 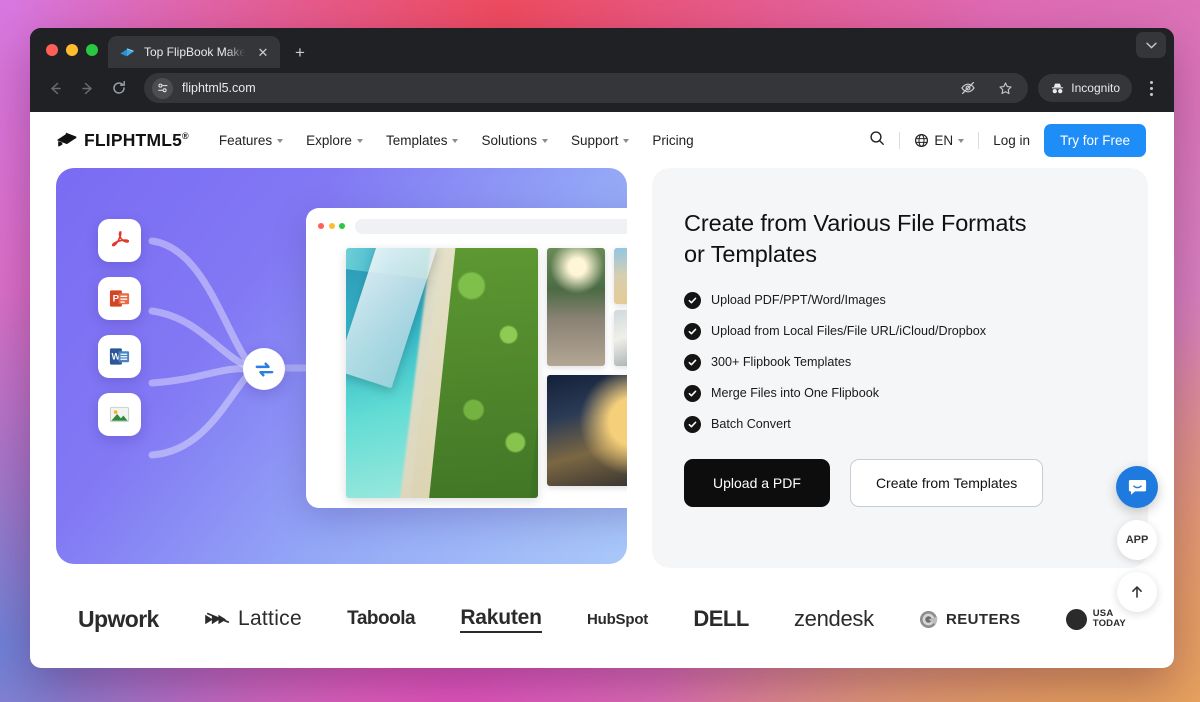 I want to click on feature-item: 300+ Flipbook Templates, so click(x=900, y=362).